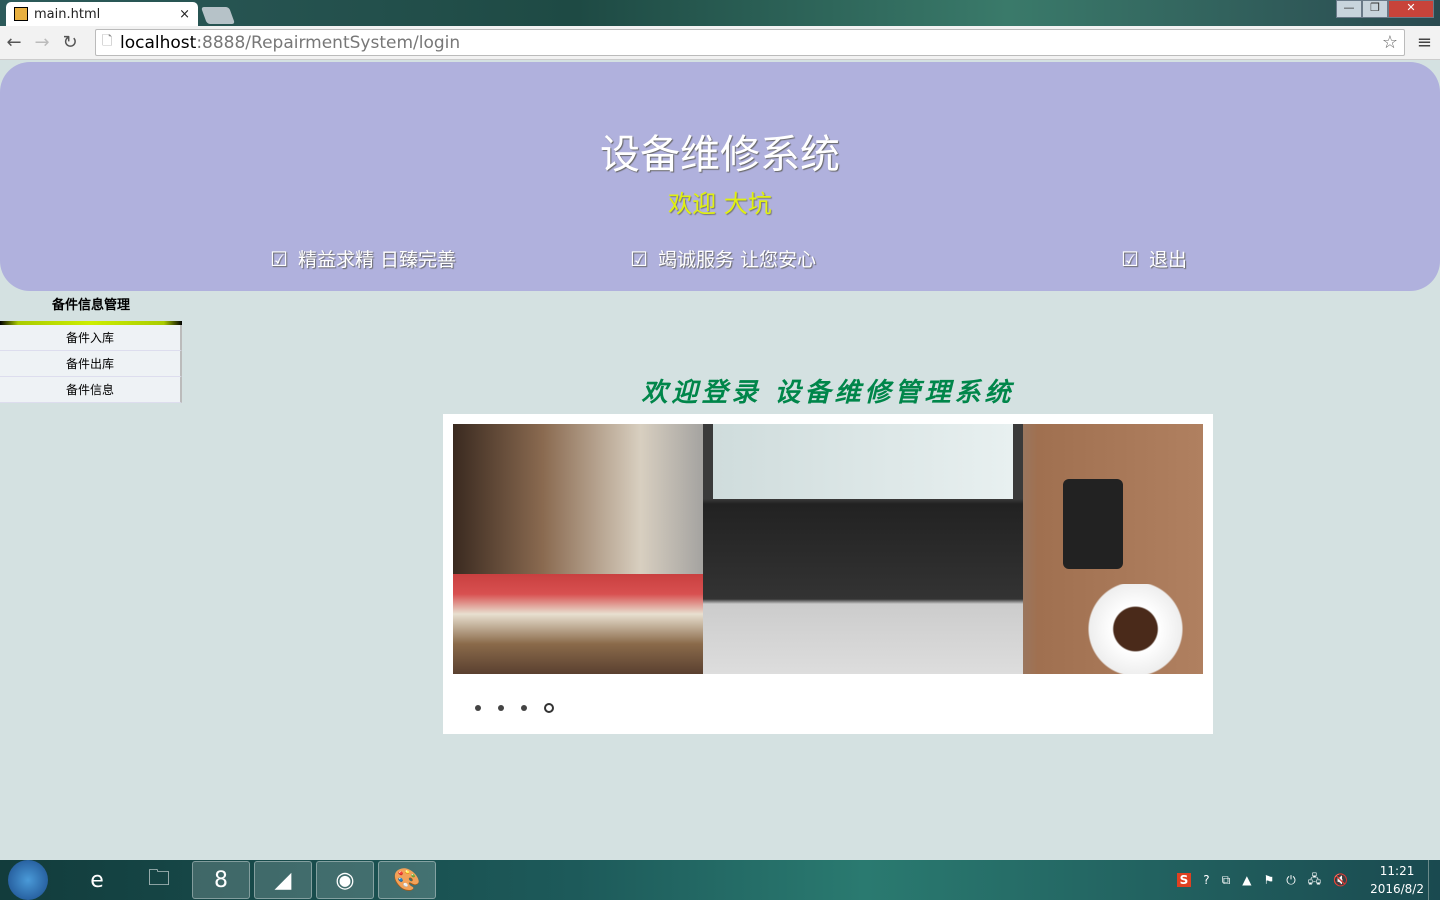  I want to click on tomcat-favicon-icon, so click(21, 14).